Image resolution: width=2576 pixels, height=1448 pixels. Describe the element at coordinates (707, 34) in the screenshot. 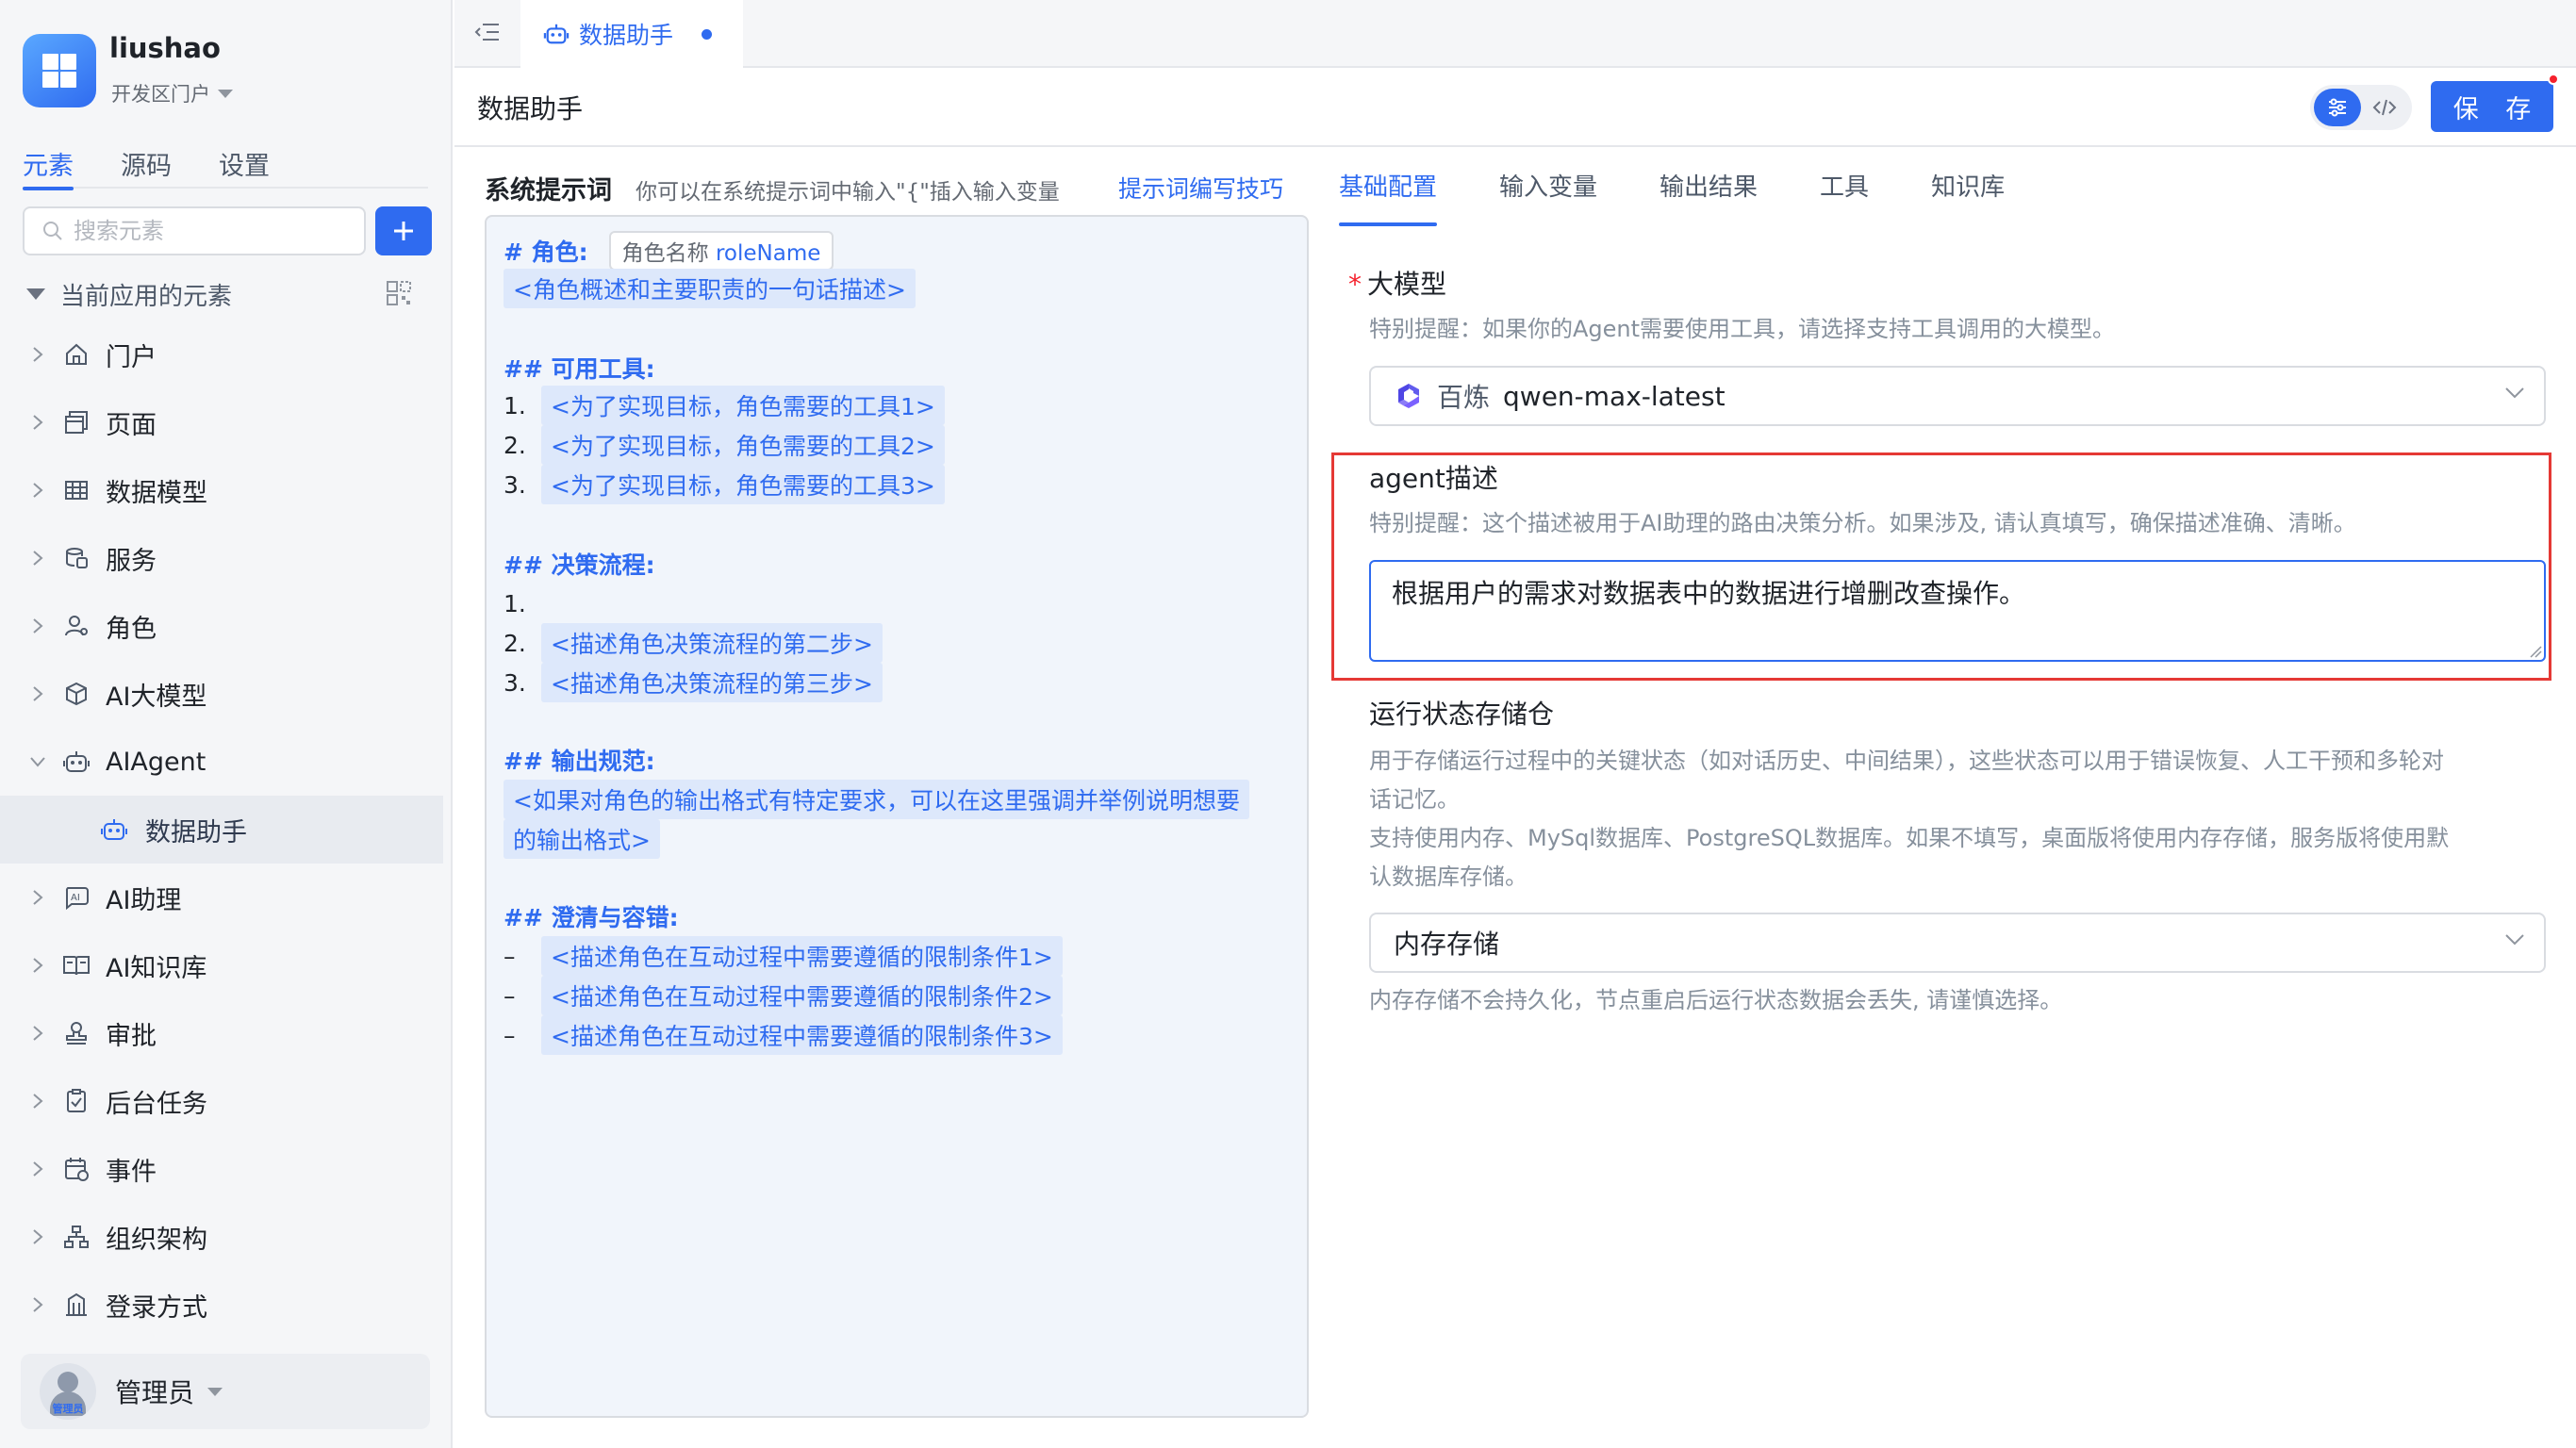

I see `unsaved-dot` at that location.